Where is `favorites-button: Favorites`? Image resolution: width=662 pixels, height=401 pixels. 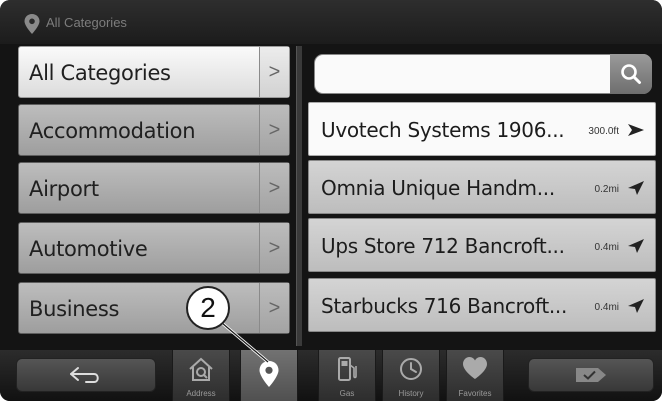
favorites-button: Favorites is located at coordinates (475, 375).